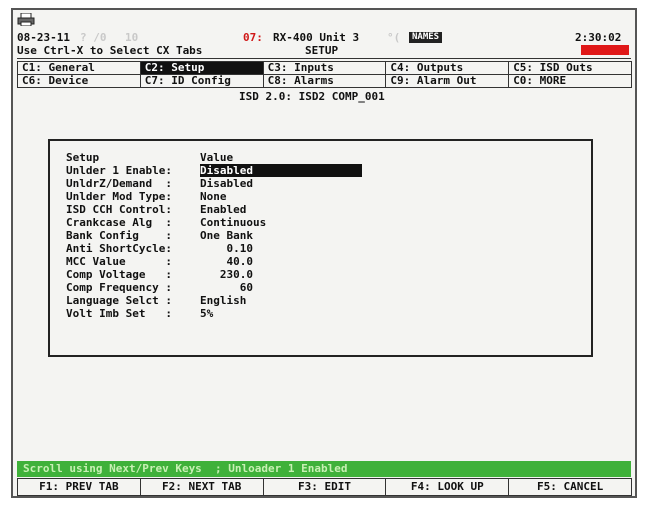 The height and width of the screenshot is (506, 647). I want to click on edit-button: F3: EDIT, so click(324, 487).